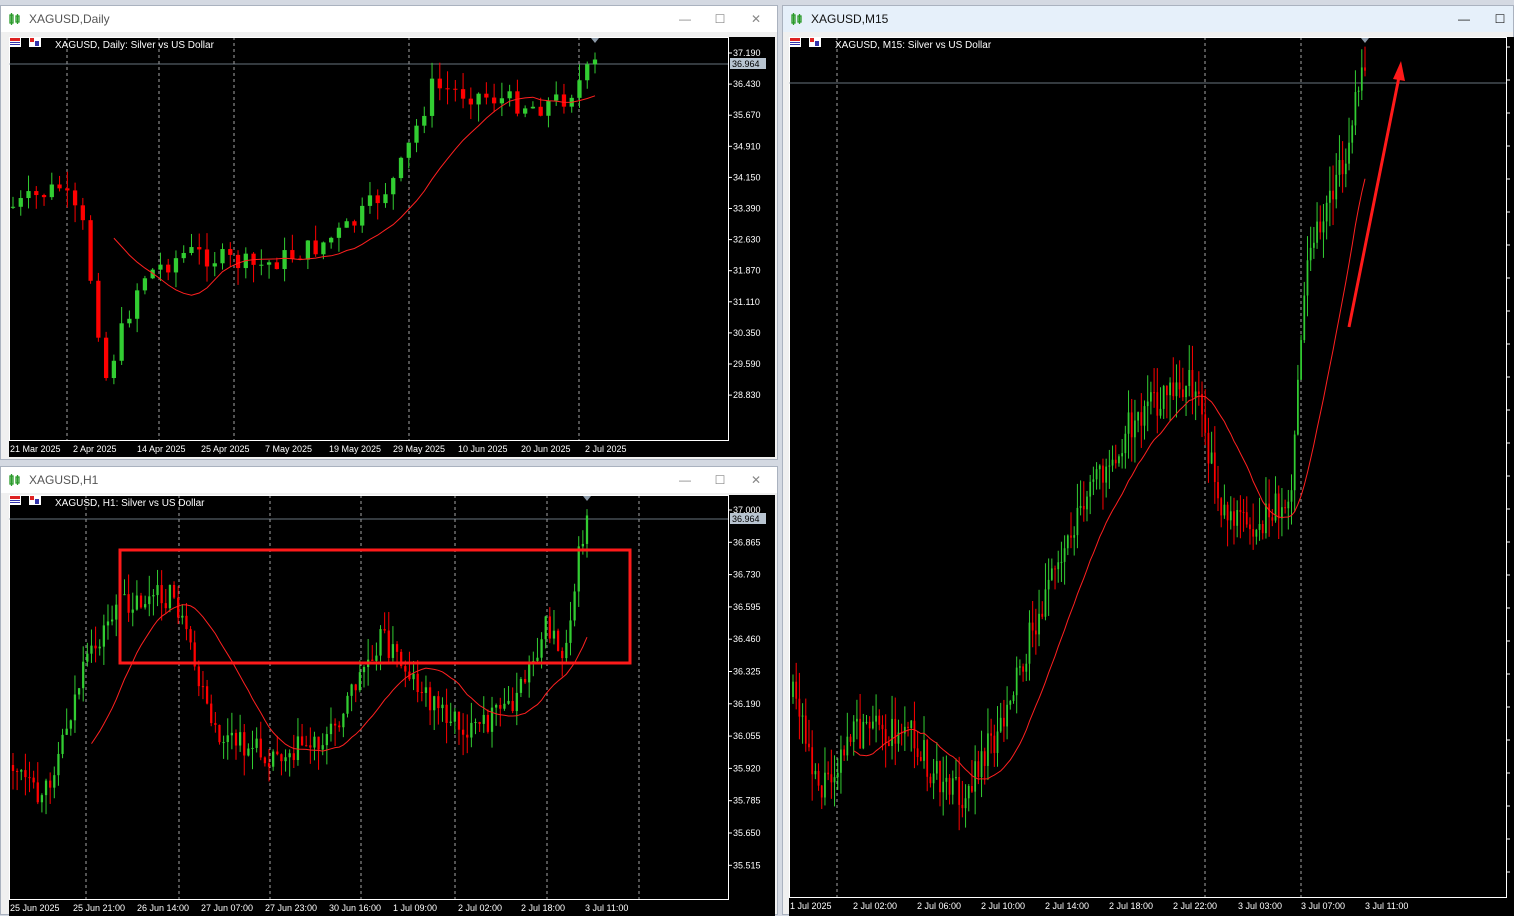 Image resolution: width=1514 pixels, height=916 pixels. Describe the element at coordinates (746, 64) in the screenshot. I see `current-price-label: 36.964` at that location.